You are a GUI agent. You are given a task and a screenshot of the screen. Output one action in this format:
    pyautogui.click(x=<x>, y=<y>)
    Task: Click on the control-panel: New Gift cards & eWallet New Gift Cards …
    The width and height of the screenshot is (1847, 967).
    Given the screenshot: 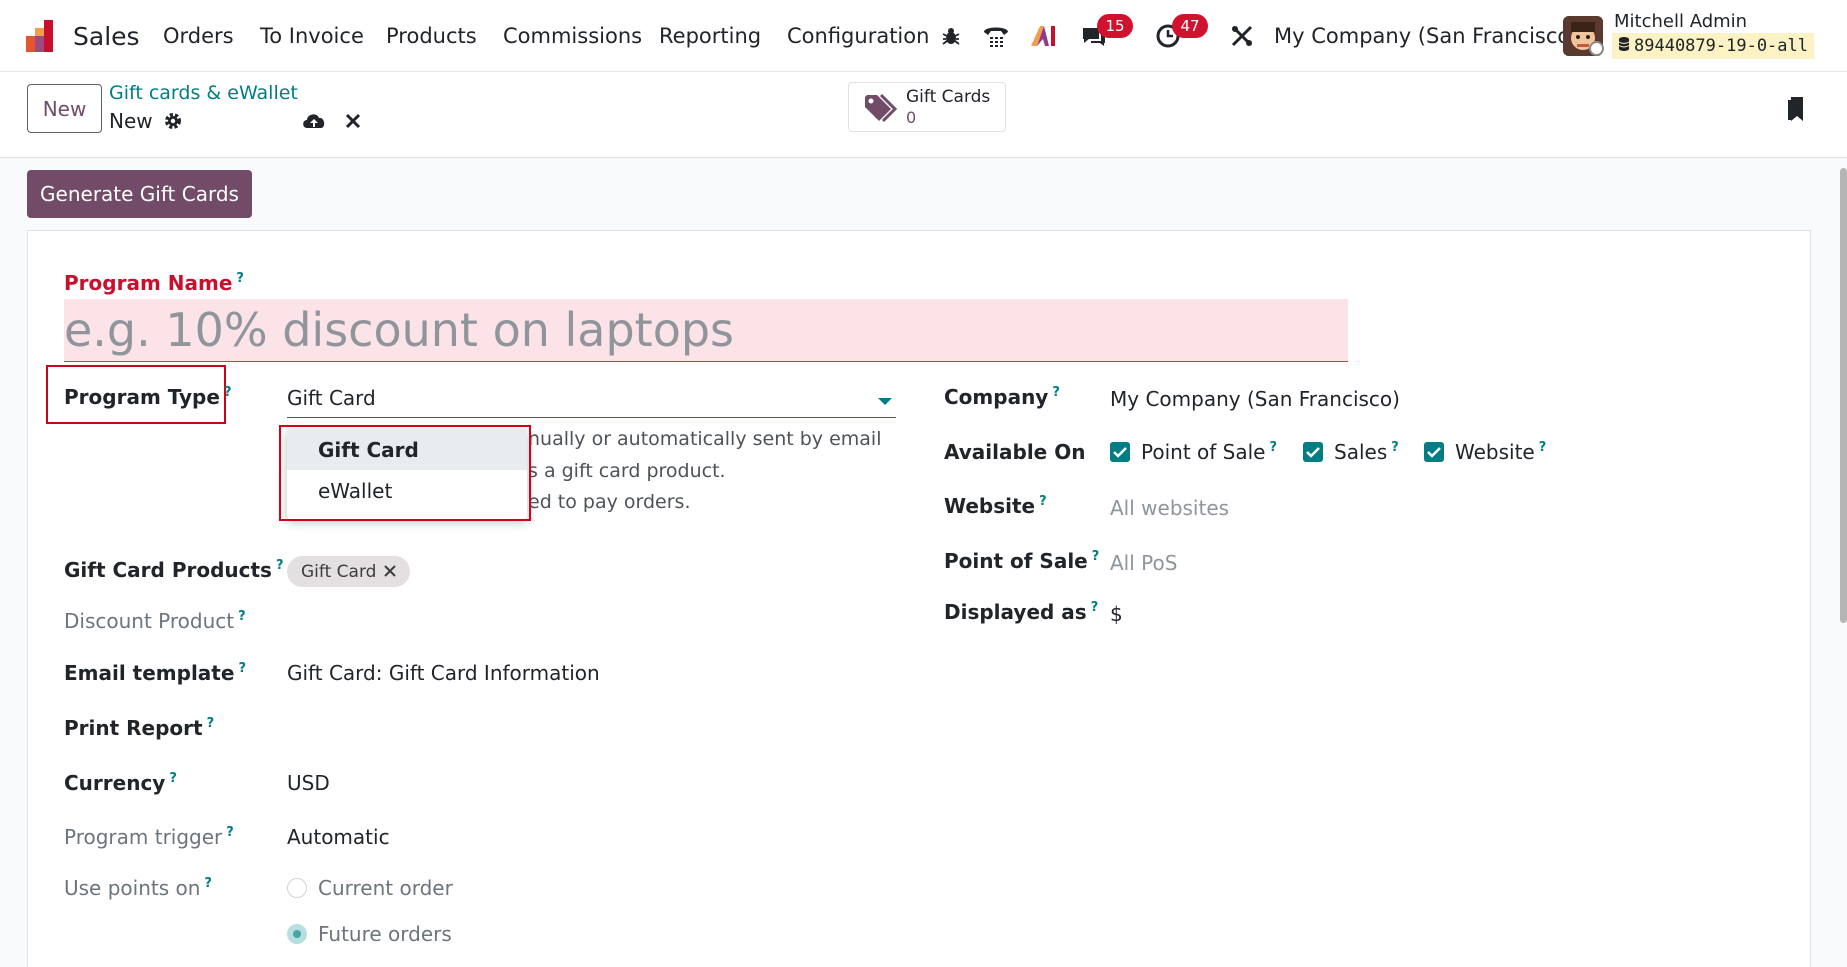 What is the action you would take?
    pyautogui.click(x=923, y=115)
    